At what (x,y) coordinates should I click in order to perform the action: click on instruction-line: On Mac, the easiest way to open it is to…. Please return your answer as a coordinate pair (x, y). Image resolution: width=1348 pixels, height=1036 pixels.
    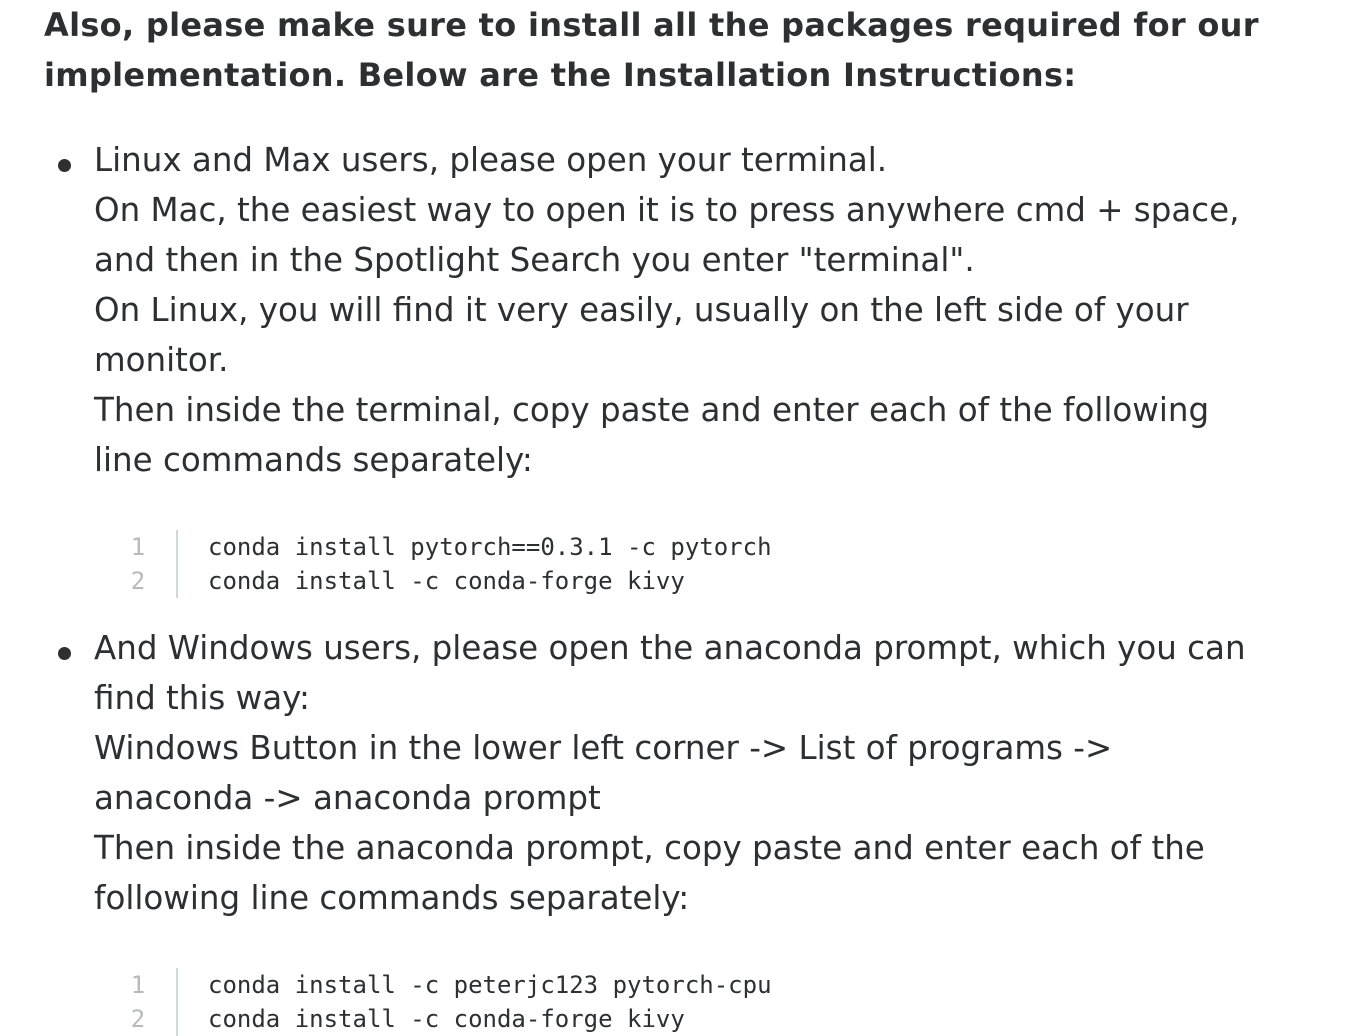
    Looking at the image, I should click on (667, 210).